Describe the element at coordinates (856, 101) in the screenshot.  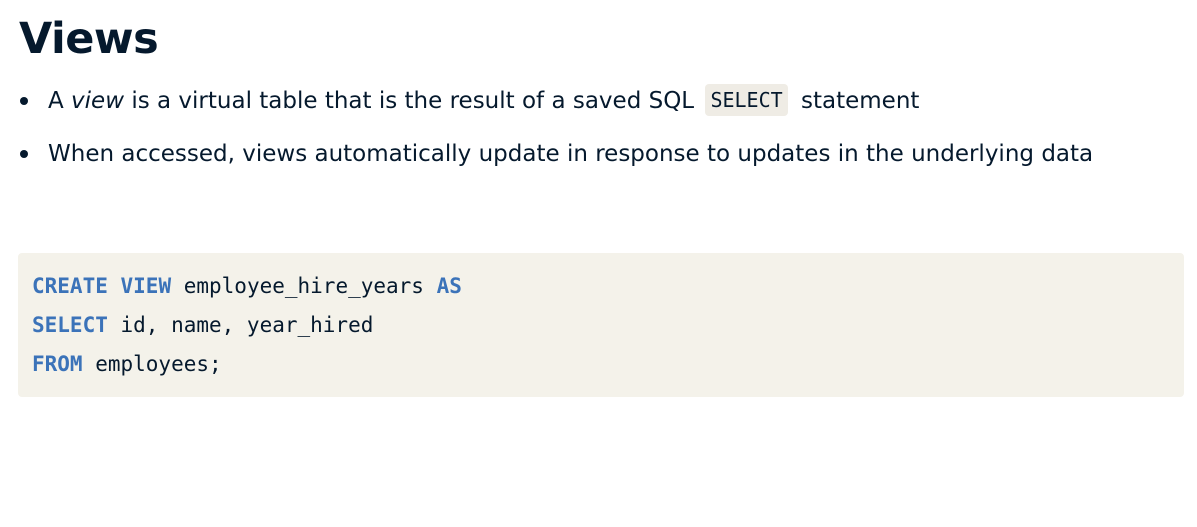
I see `bullet-text-suffix: statement` at that location.